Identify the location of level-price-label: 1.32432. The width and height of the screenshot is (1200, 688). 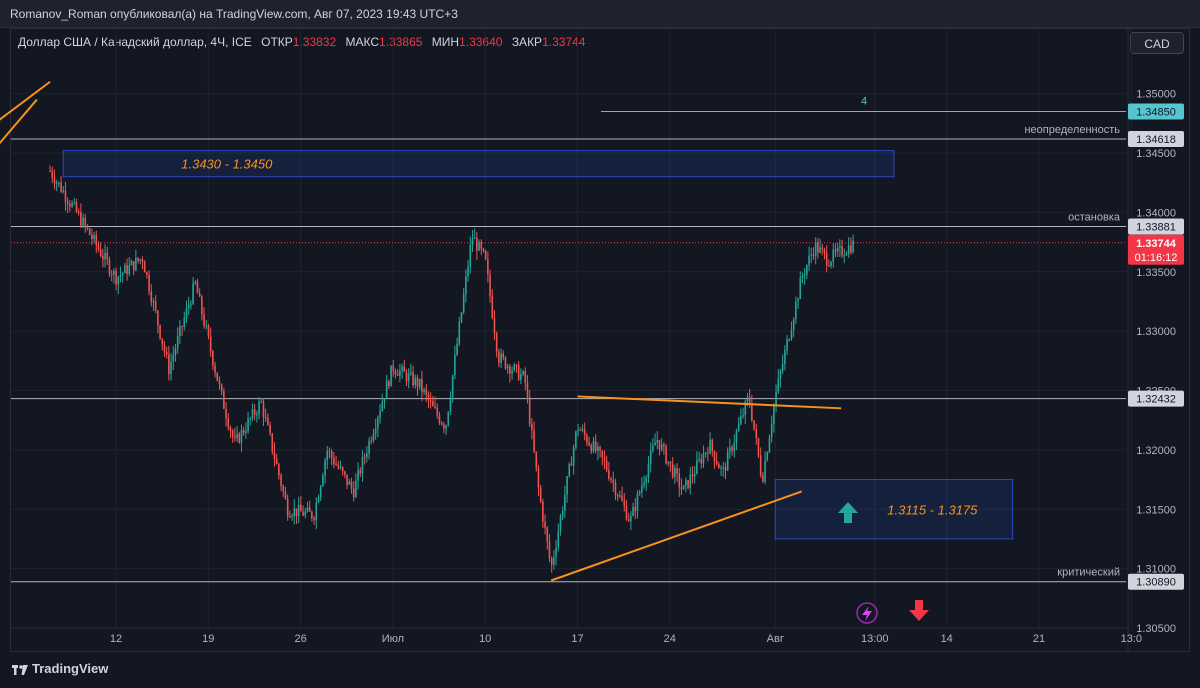
(1156, 400).